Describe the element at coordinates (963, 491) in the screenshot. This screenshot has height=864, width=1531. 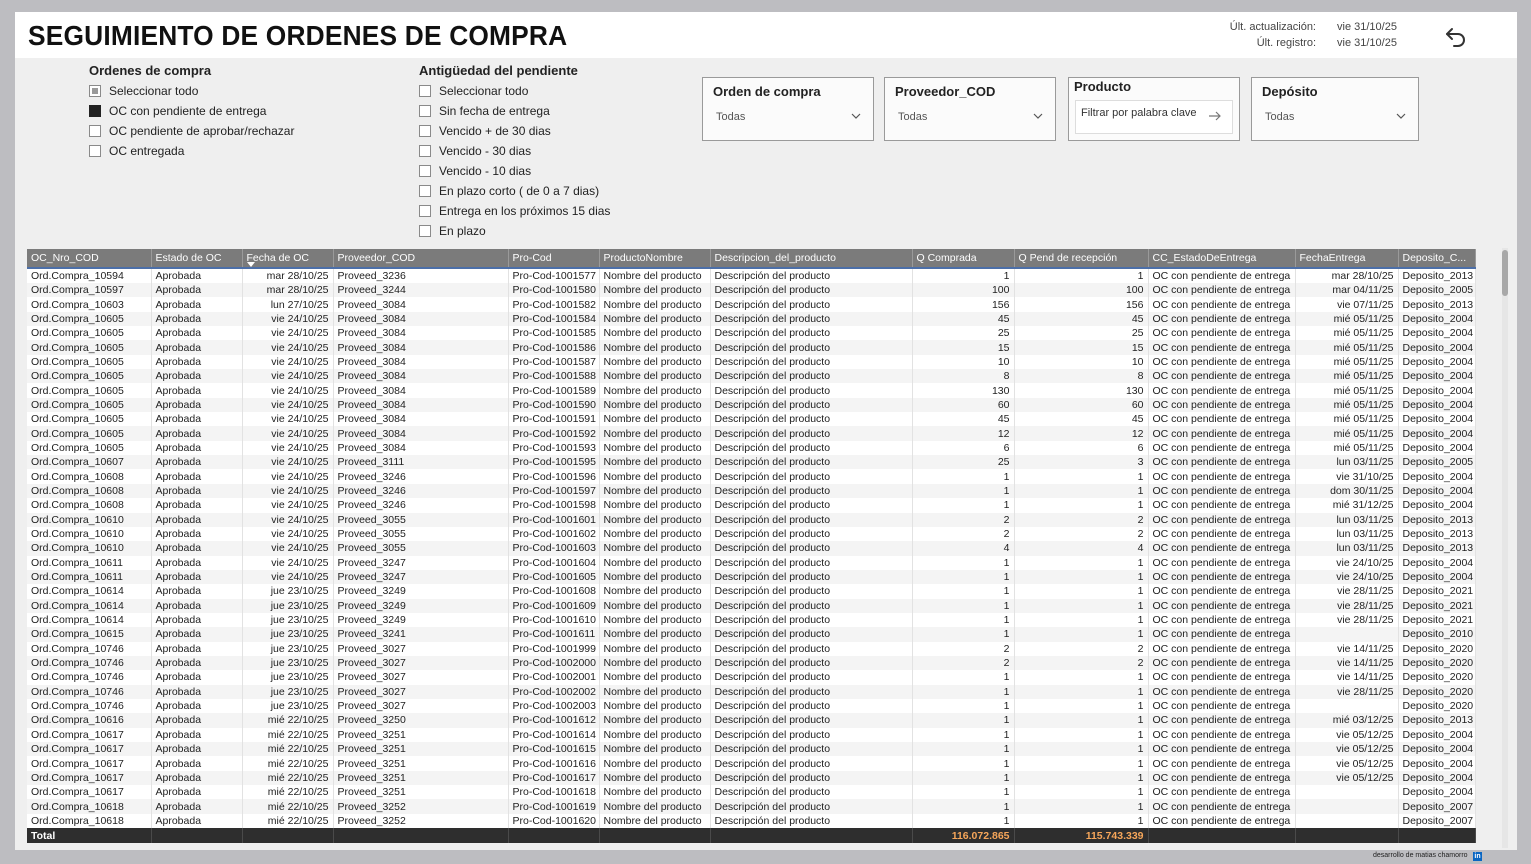
I see `table-cell: 1` at that location.